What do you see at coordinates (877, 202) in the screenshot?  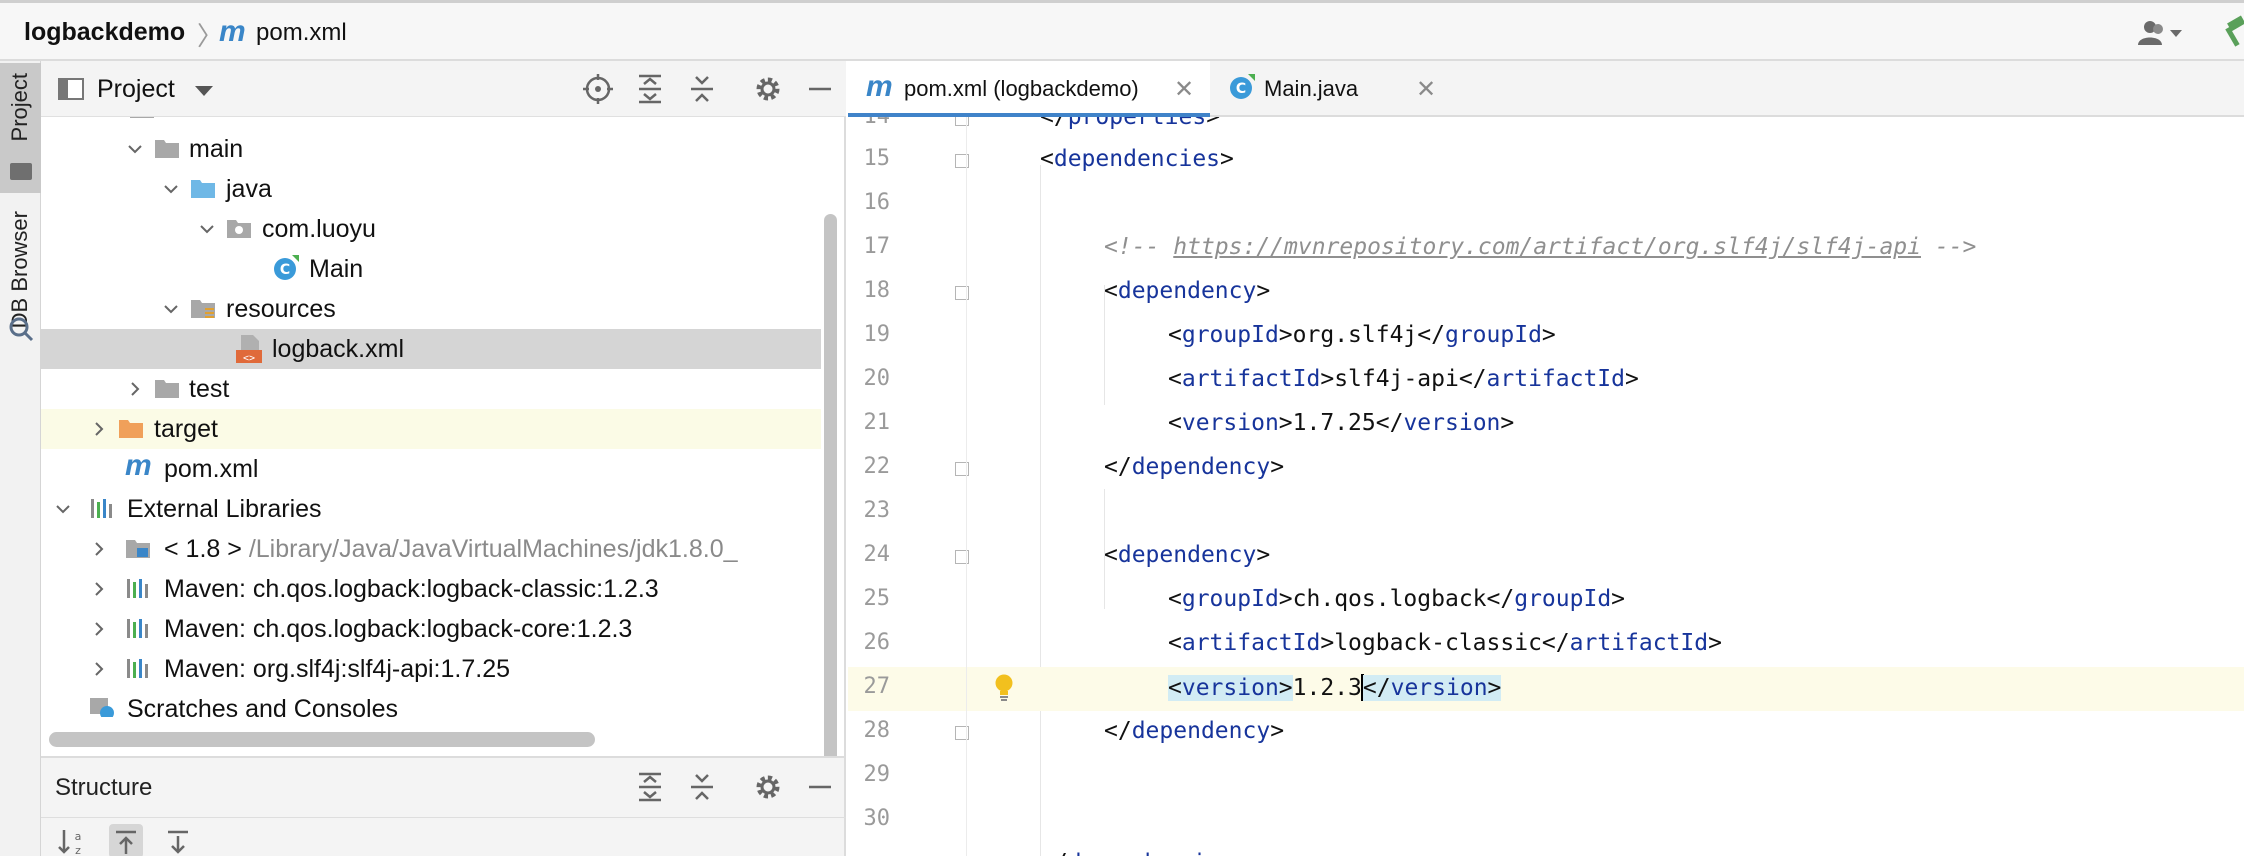 I see `line-number: 16` at bounding box center [877, 202].